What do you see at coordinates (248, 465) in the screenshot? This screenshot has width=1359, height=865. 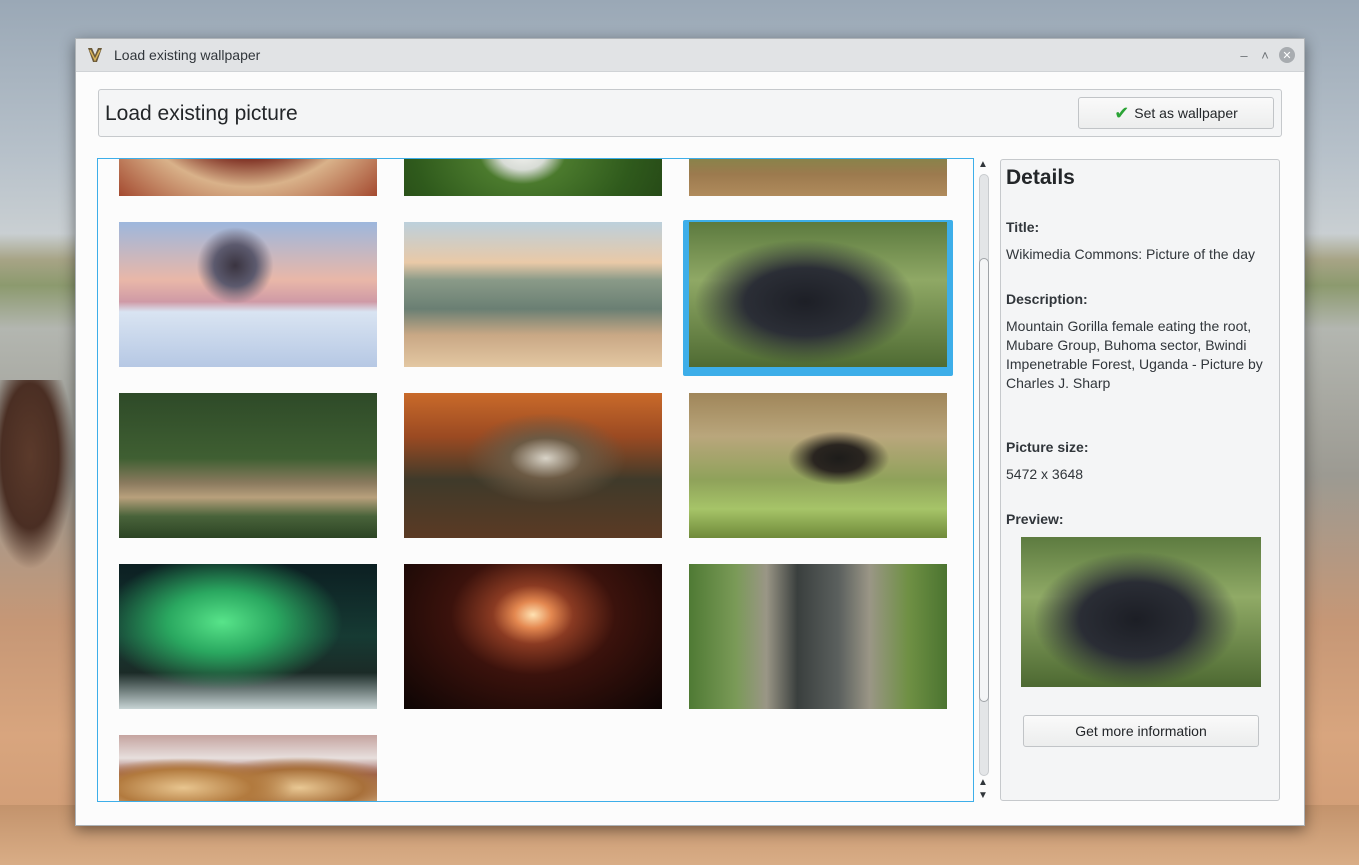 I see `thumbnail-chameleon` at bounding box center [248, 465].